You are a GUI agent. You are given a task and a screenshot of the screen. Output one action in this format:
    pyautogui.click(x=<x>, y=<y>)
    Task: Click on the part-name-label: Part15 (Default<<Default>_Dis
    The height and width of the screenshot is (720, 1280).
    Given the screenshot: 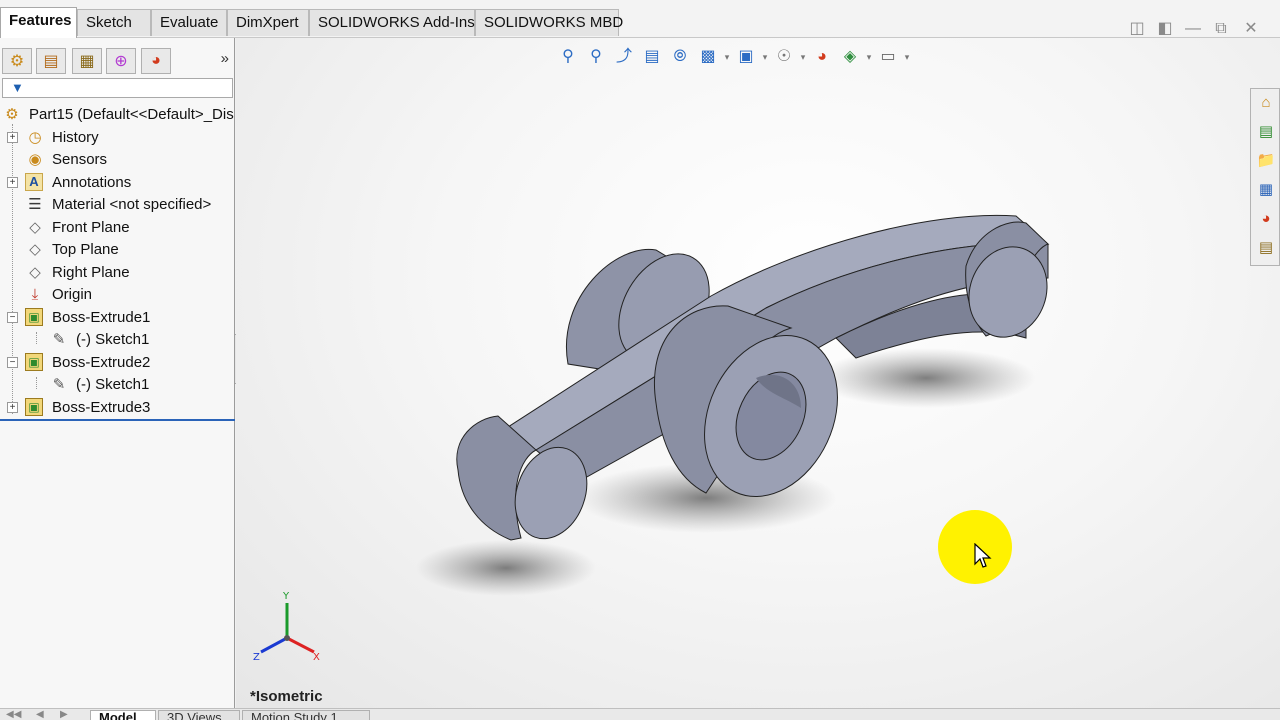 What is the action you would take?
    pyautogui.click(x=131, y=114)
    